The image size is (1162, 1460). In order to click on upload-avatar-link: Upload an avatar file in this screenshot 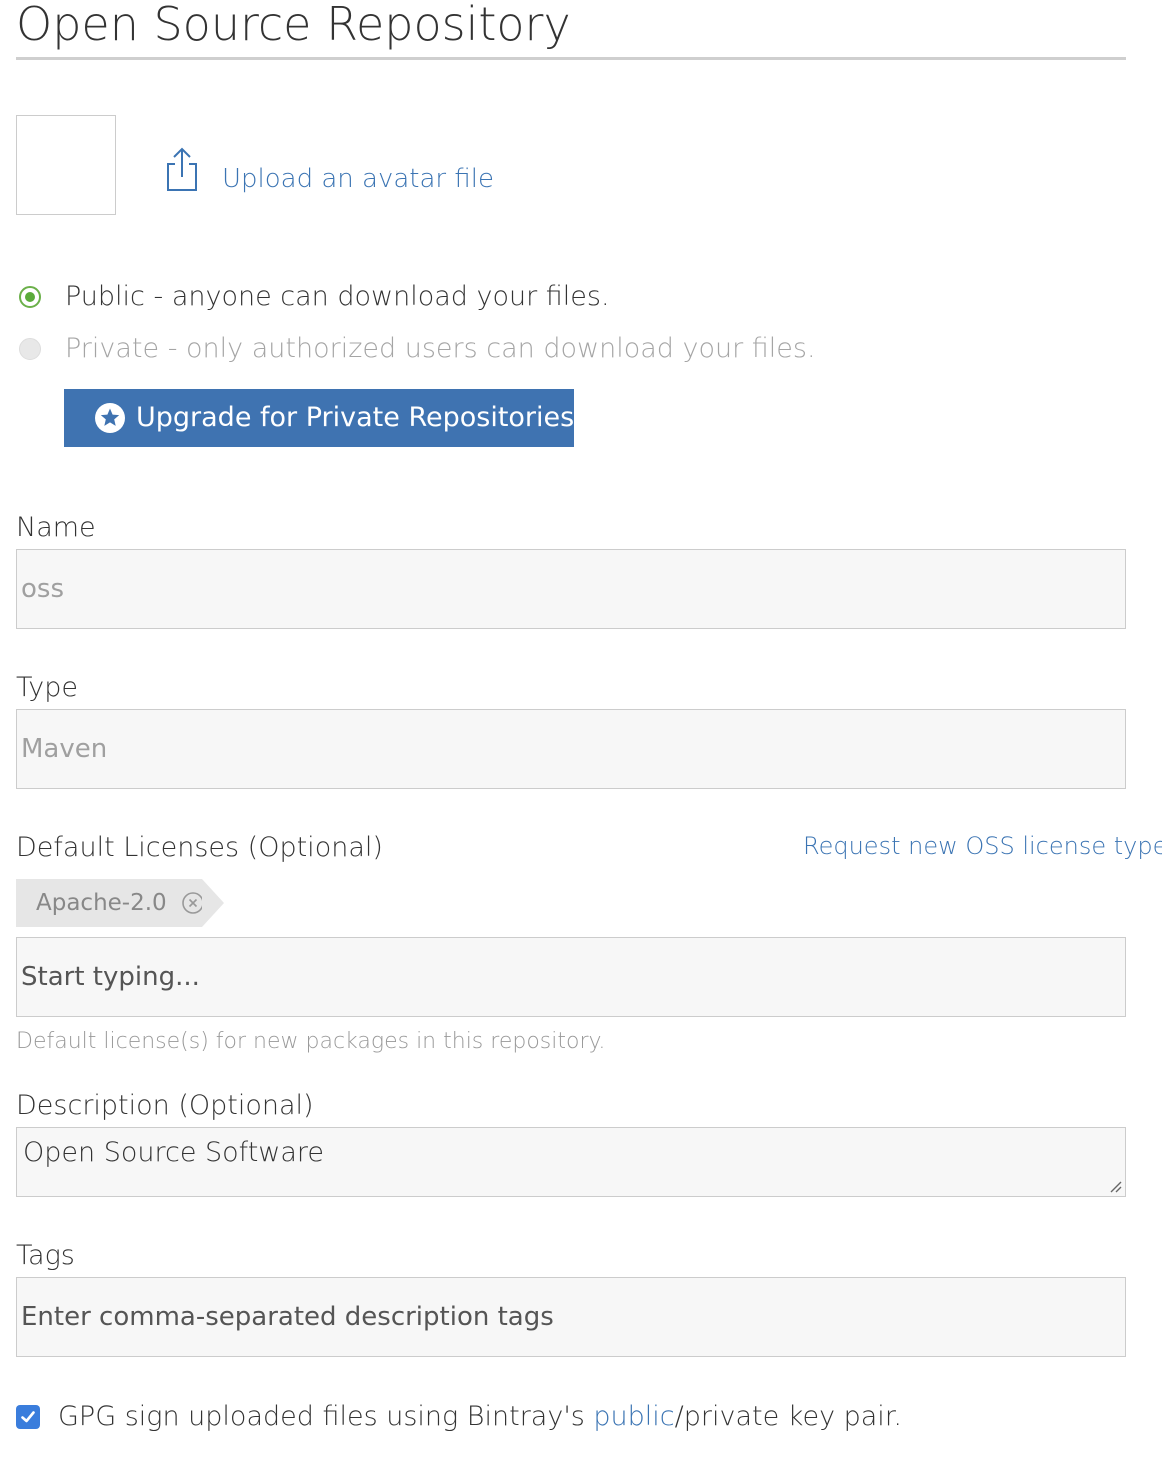, I will do `click(358, 179)`.